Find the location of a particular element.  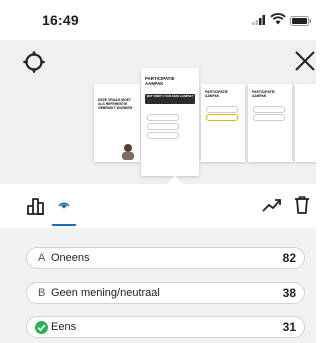

slide-question-bar: WAT VINDT U VAN DEZE AANPAK? is located at coordinates (170, 99).